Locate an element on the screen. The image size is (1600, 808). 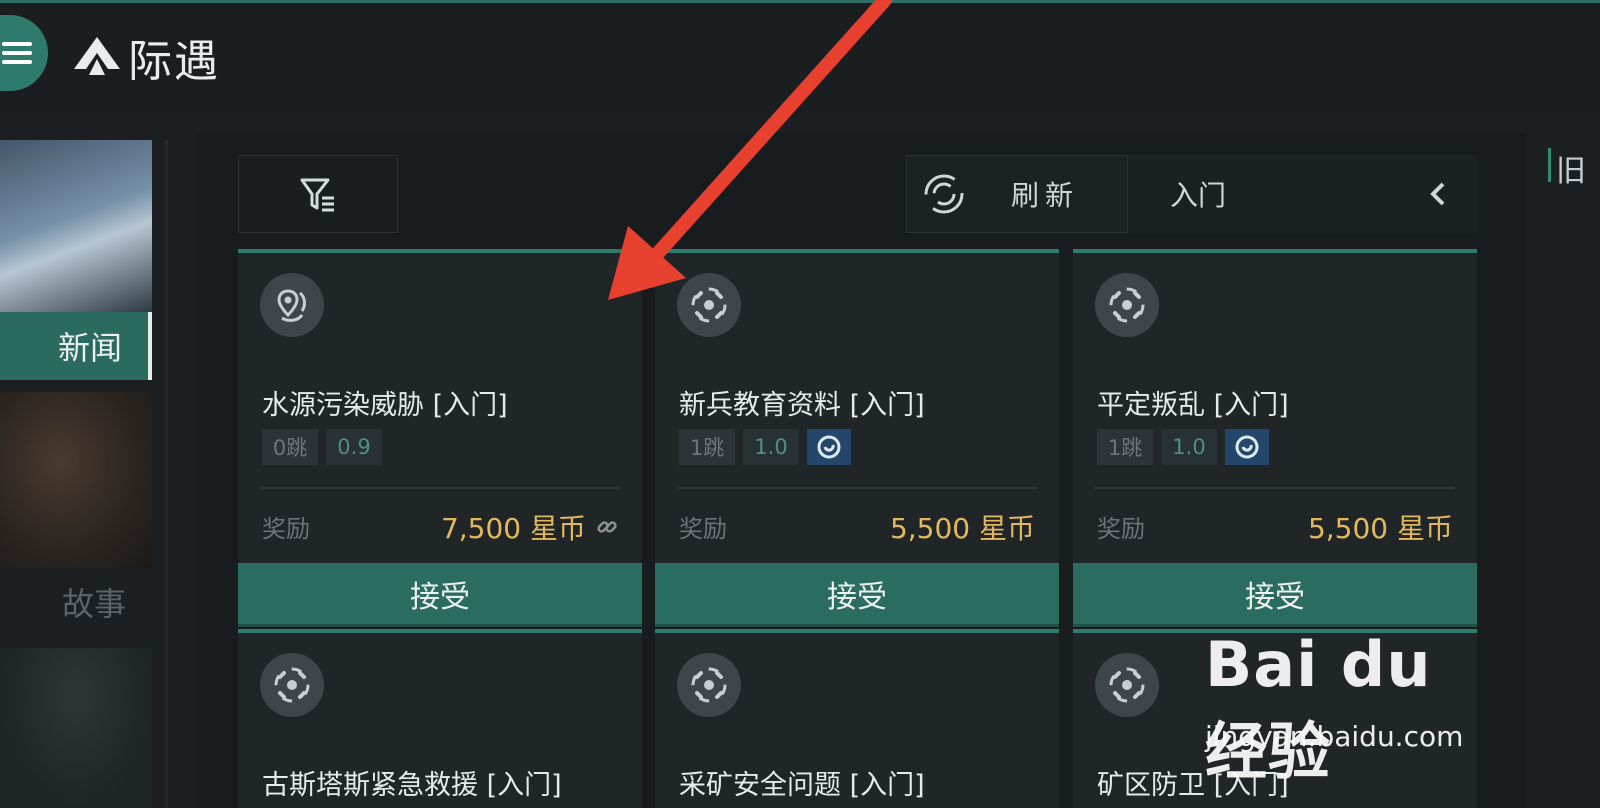
right-tab-label: 旧 is located at coordinates (1571, 168).